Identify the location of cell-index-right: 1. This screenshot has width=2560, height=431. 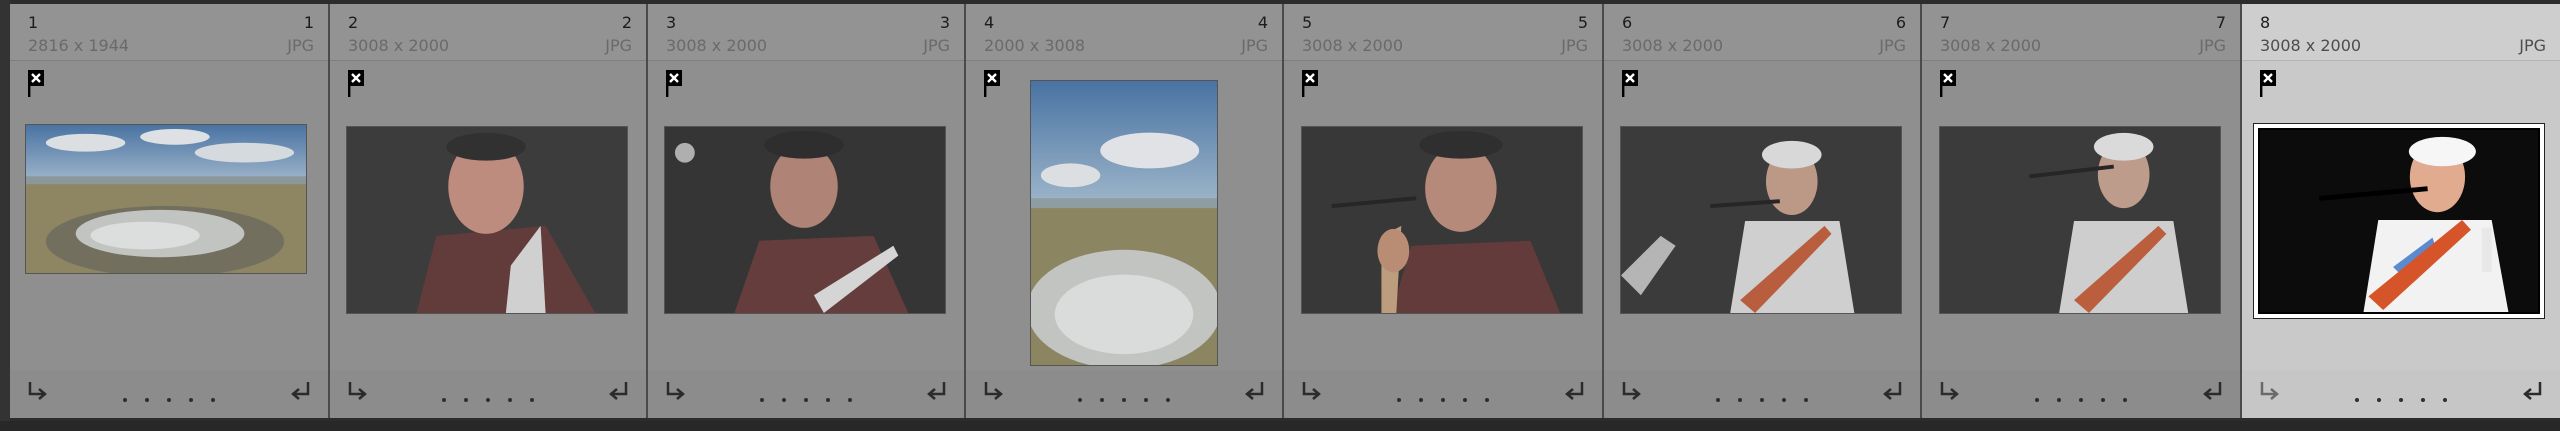
(308, 22).